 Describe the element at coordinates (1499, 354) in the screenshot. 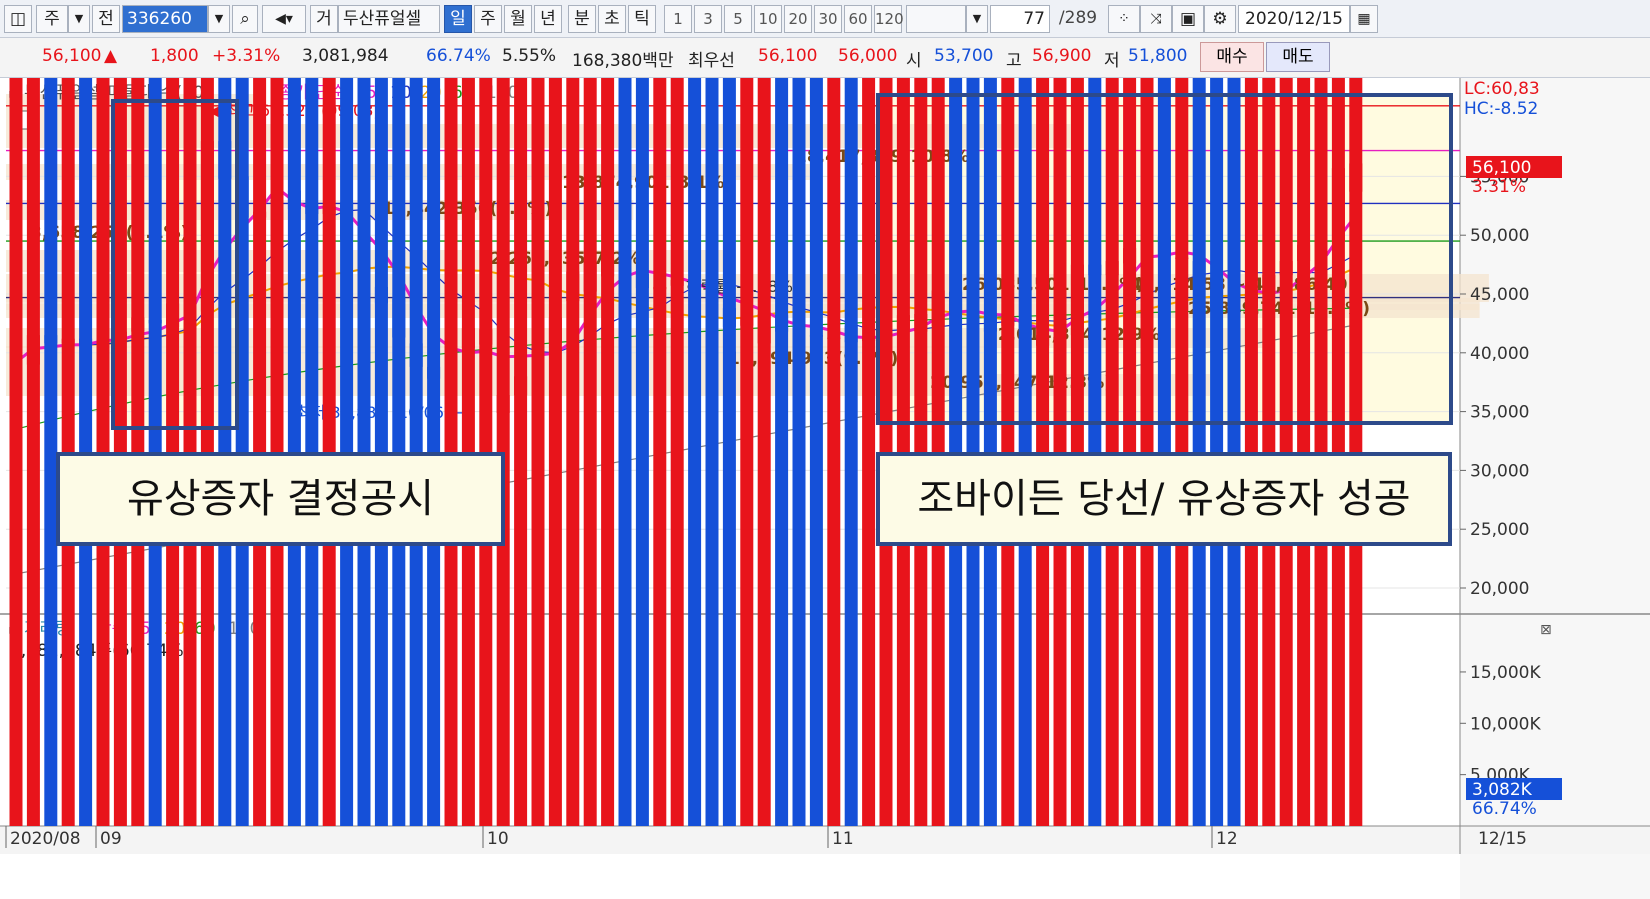

I see `price-tick-label: 40,000` at that location.